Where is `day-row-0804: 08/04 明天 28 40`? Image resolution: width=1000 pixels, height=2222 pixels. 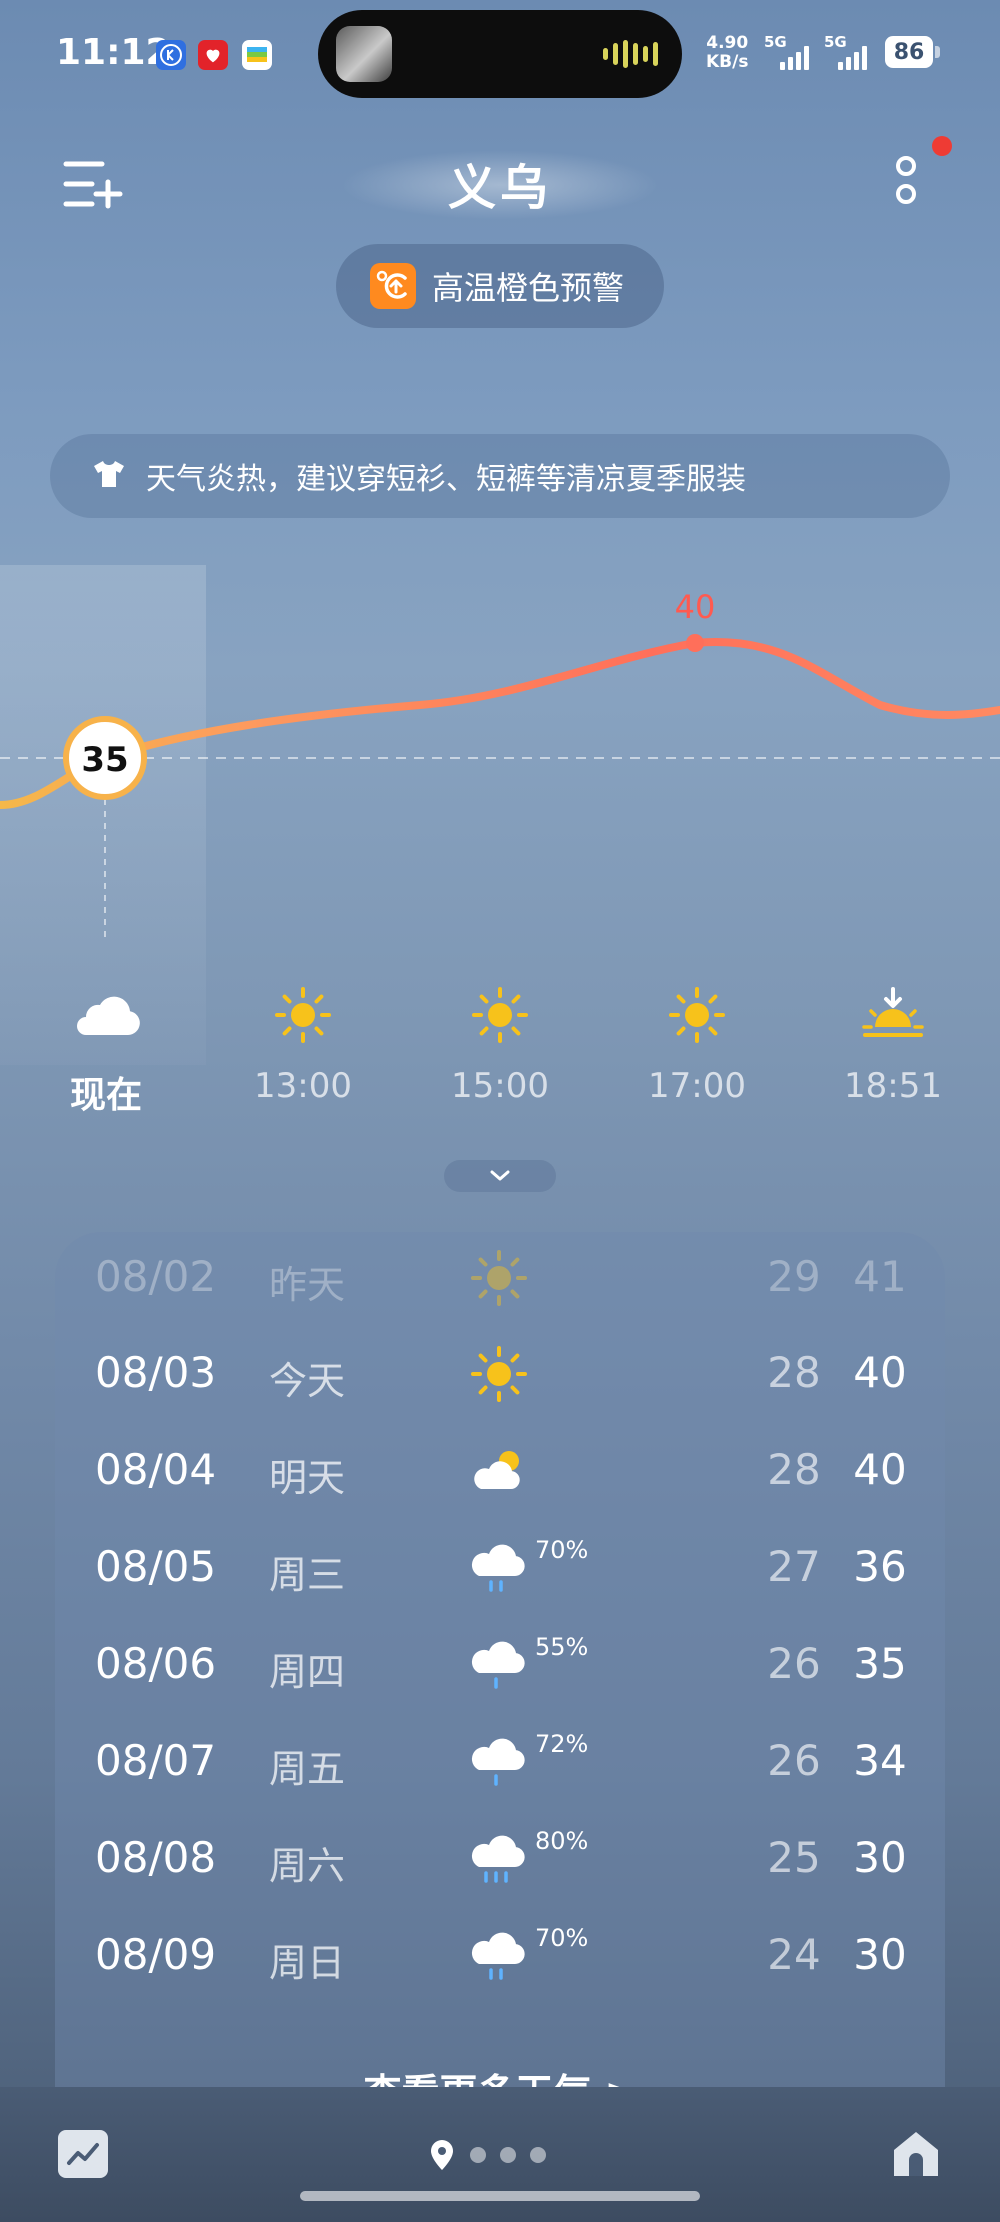 day-row-0804: 08/04 明天 28 40 is located at coordinates (500, 1473).